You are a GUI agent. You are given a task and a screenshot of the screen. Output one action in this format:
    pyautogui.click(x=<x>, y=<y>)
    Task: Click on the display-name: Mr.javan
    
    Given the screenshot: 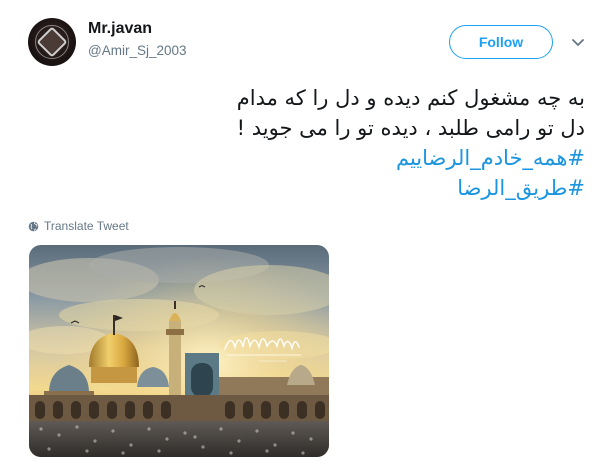 What is the action you would take?
    pyautogui.click(x=120, y=29)
    